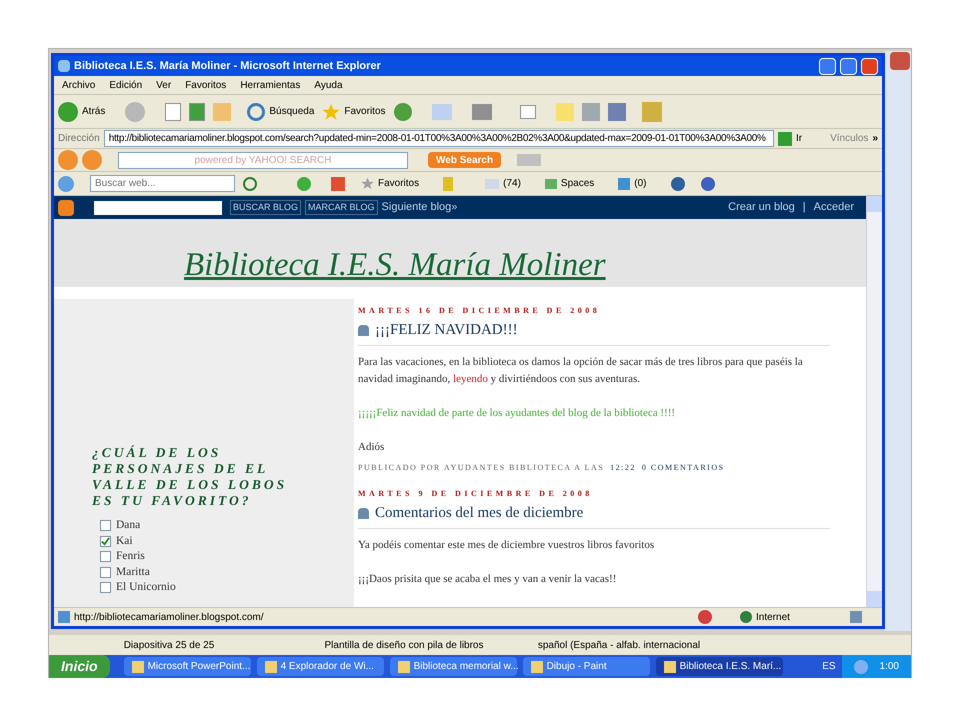  What do you see at coordinates (164, 85) in the screenshot?
I see `menu-item: Ver` at bounding box center [164, 85].